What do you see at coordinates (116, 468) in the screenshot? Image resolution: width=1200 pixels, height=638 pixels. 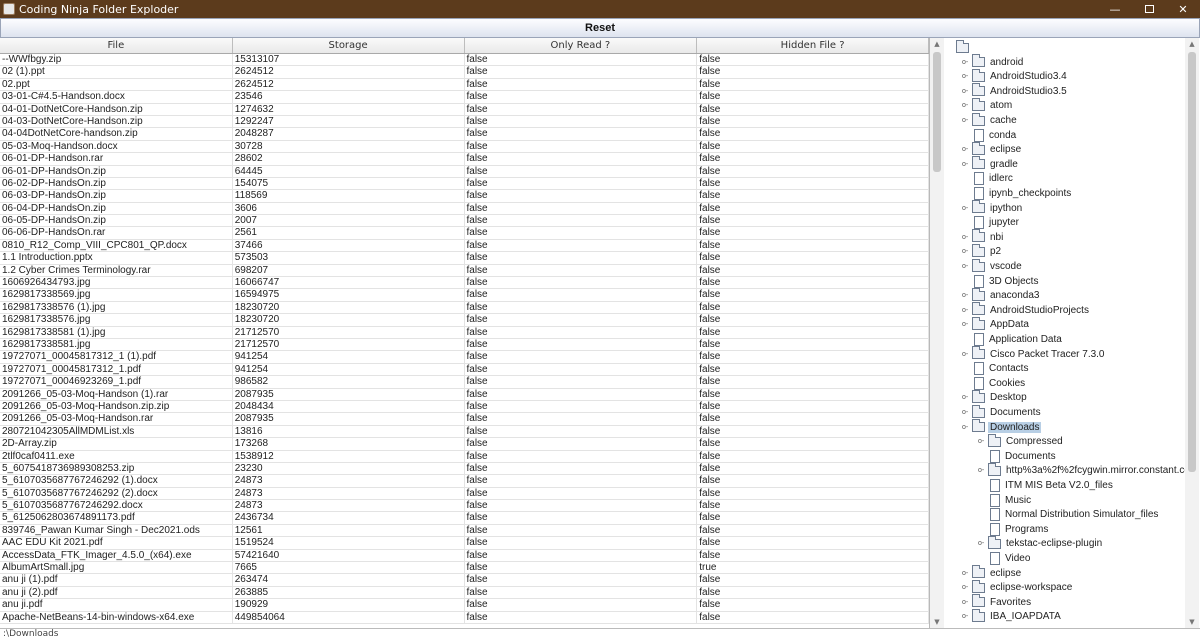 I see `file-name-cell: 5_6075418736989308253.zip` at bounding box center [116, 468].